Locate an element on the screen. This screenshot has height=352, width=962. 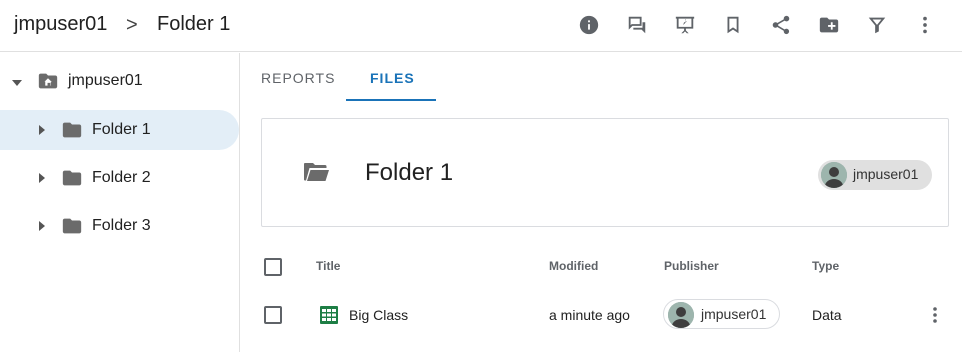
breadcrumb-root: jmpuser01 is located at coordinates (60, 24).